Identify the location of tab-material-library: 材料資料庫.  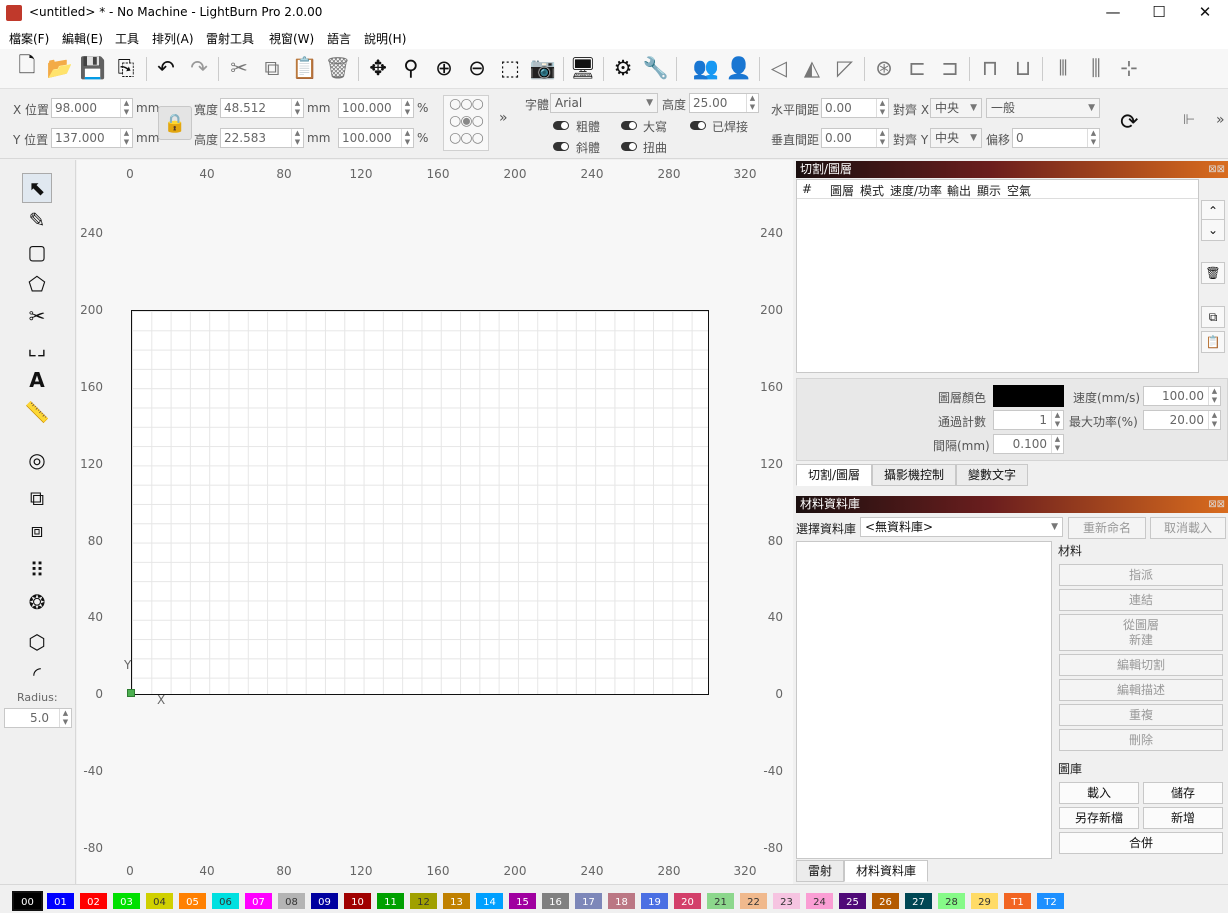
(886, 871).